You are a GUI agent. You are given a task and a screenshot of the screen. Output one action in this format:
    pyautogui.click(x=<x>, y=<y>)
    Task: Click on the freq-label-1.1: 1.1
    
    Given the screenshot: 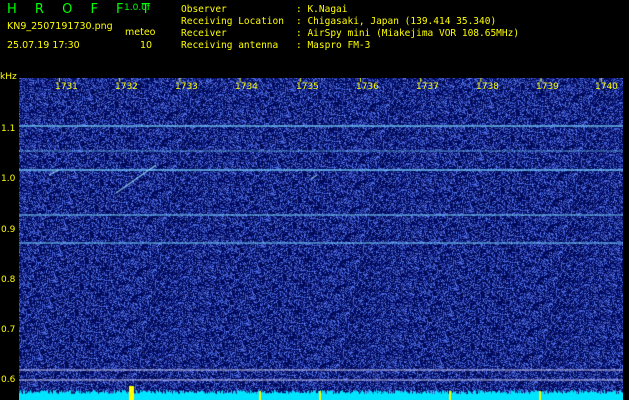 What is the action you would take?
    pyautogui.click(x=8, y=129)
    